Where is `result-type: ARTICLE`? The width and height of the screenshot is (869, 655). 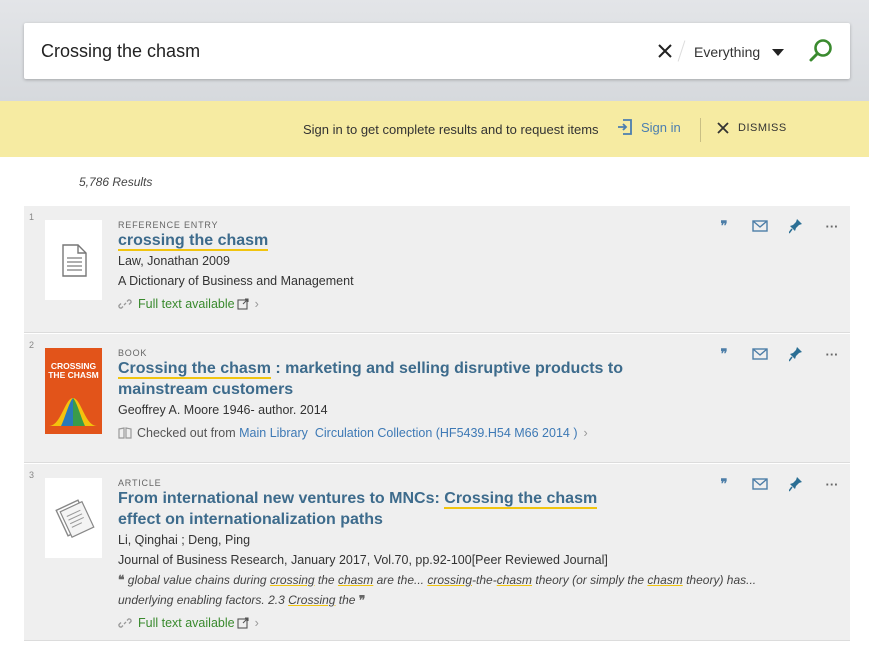 result-type: ARTICLE is located at coordinates (140, 483).